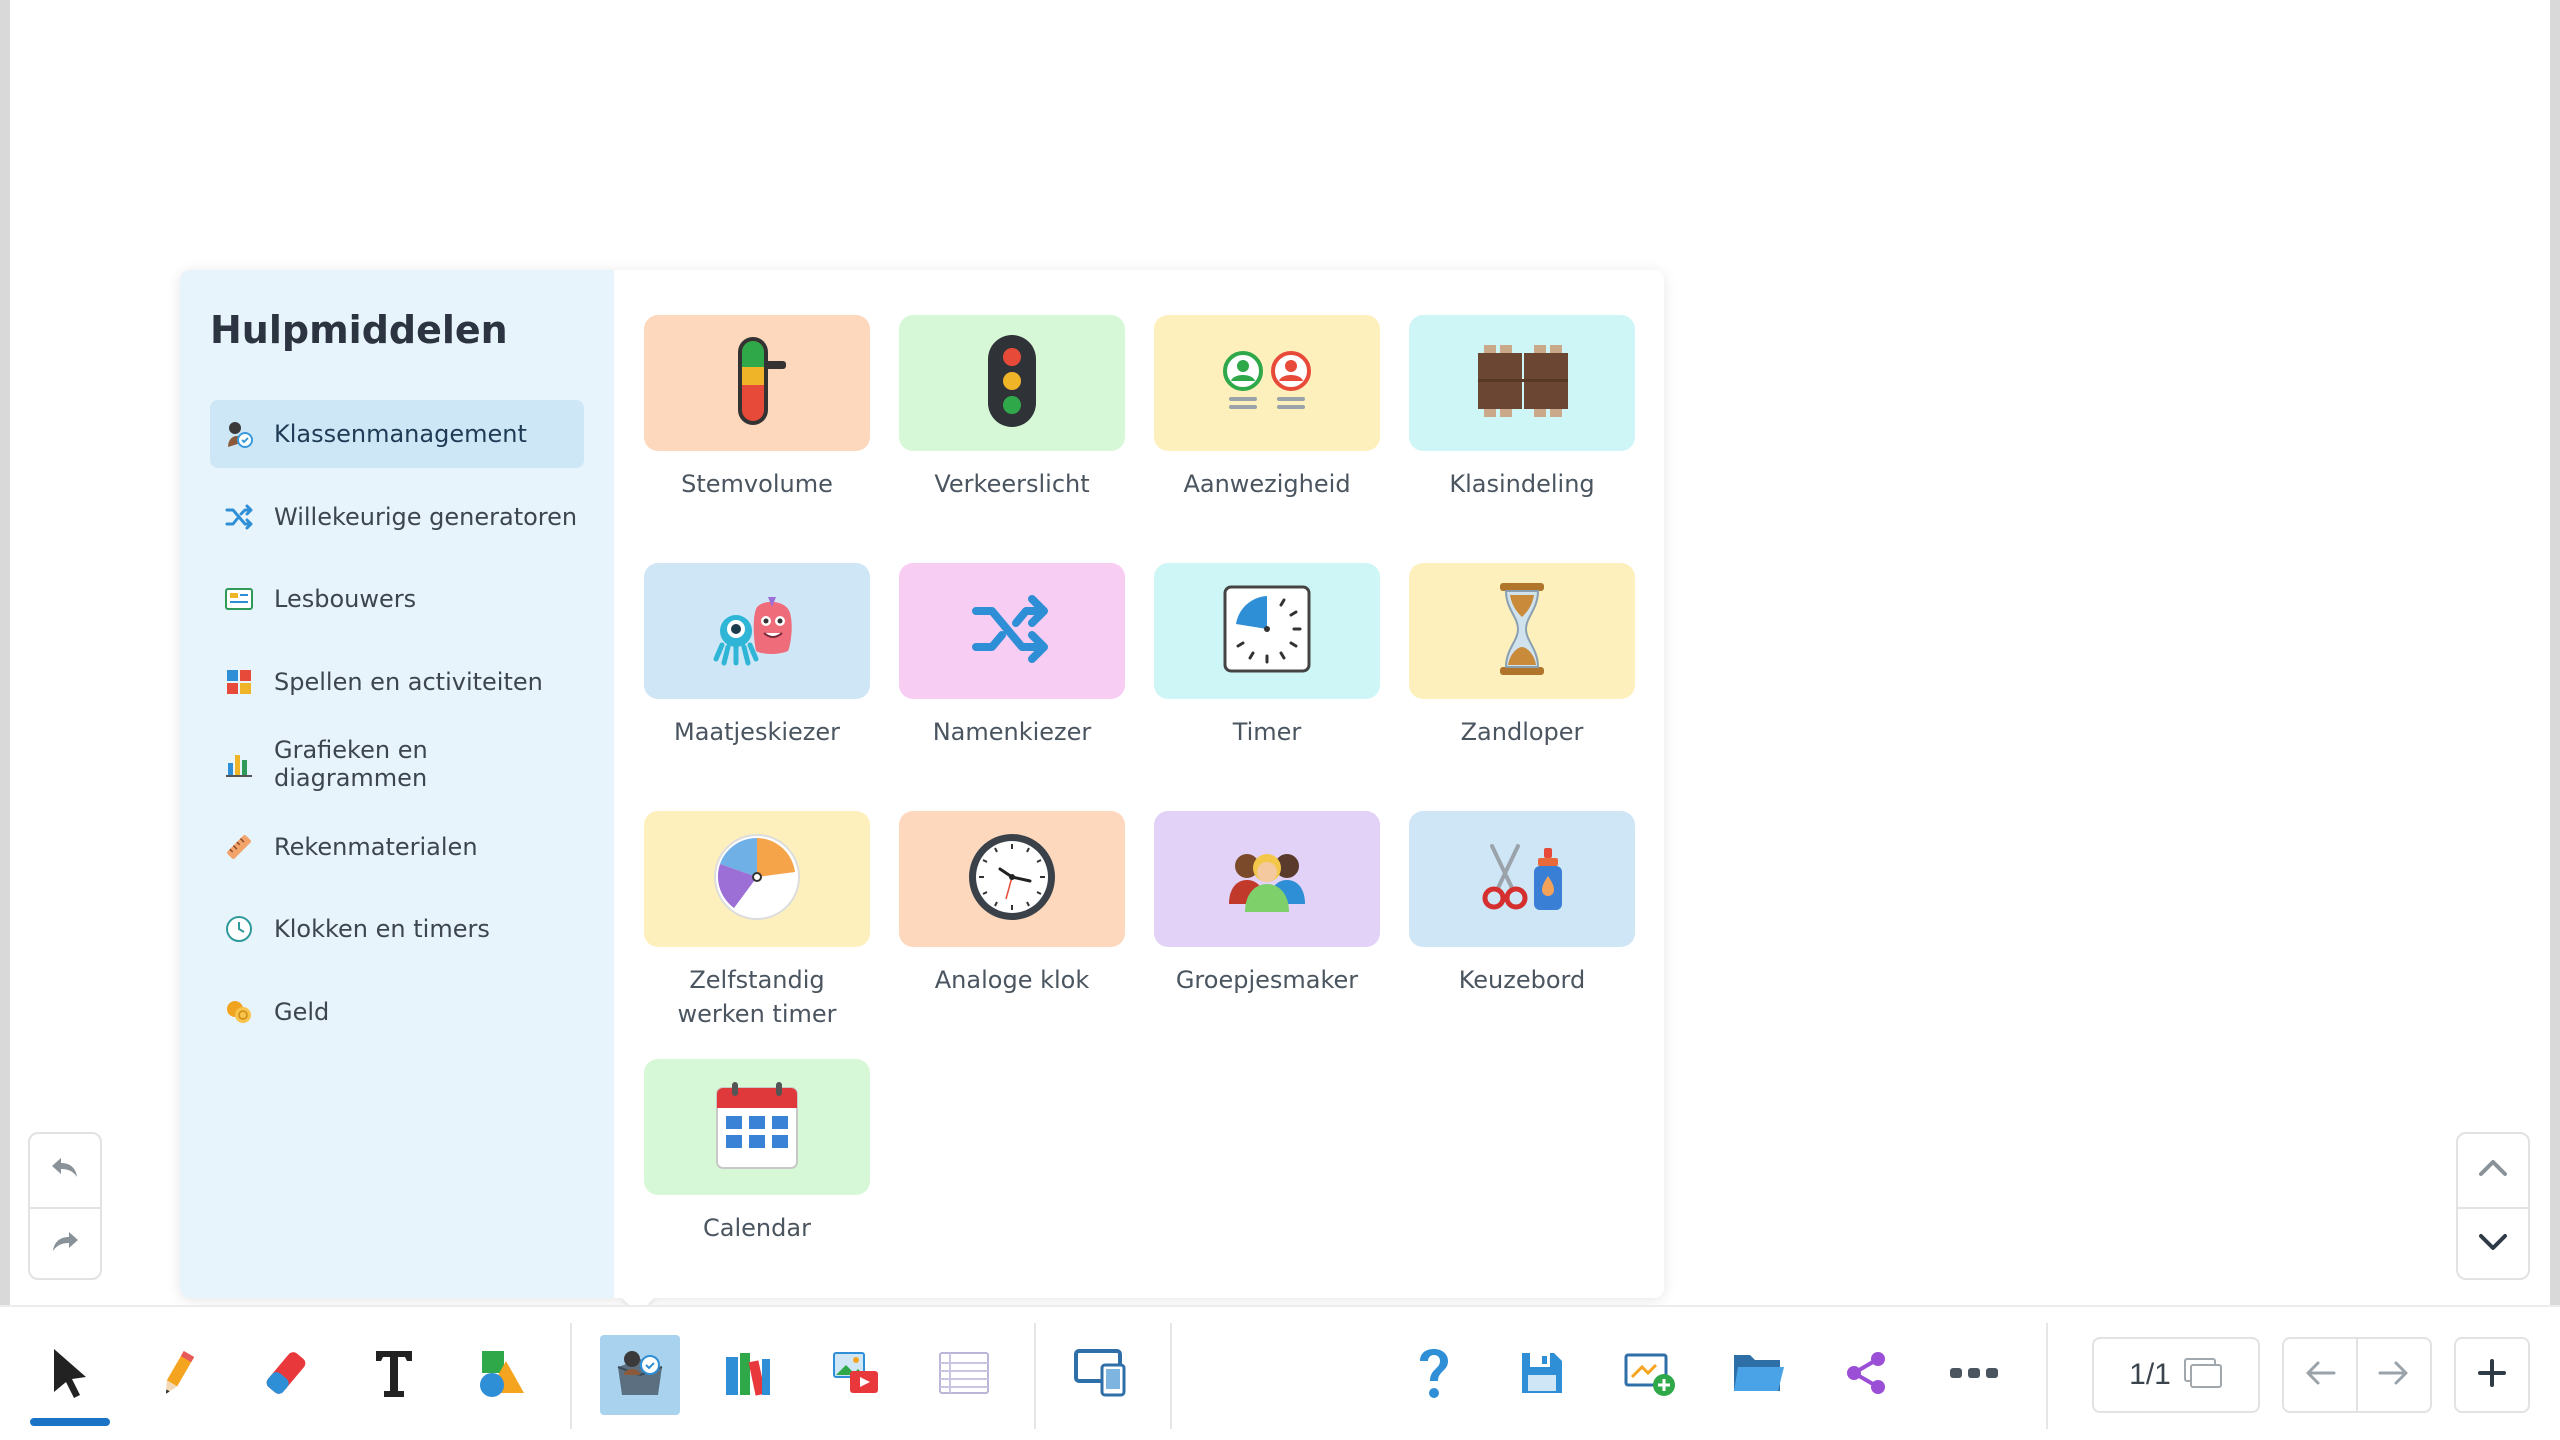 The width and height of the screenshot is (2560, 1440). What do you see at coordinates (397, 1012) in the screenshot?
I see `category-geld: Geld` at bounding box center [397, 1012].